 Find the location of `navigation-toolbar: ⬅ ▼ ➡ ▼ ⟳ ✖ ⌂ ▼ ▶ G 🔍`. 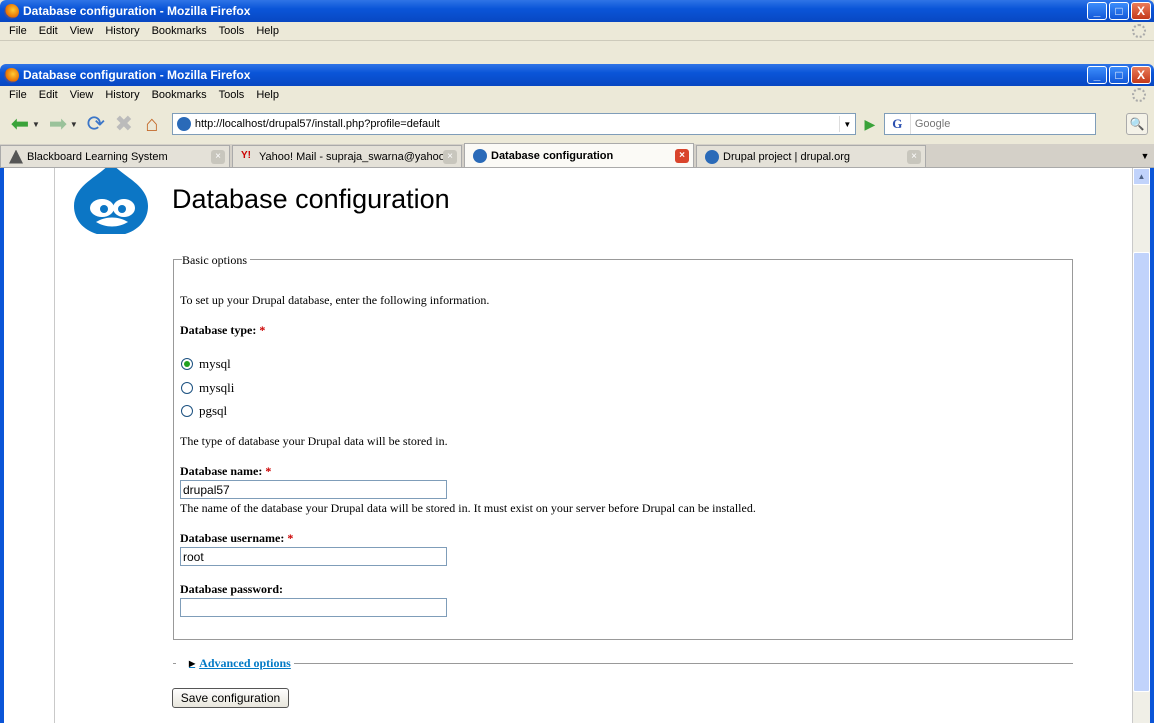

navigation-toolbar: ⬅ ▼ ➡ ▼ ⟳ ✖ ⌂ ▼ ▶ G 🔍 is located at coordinates (577, 124).